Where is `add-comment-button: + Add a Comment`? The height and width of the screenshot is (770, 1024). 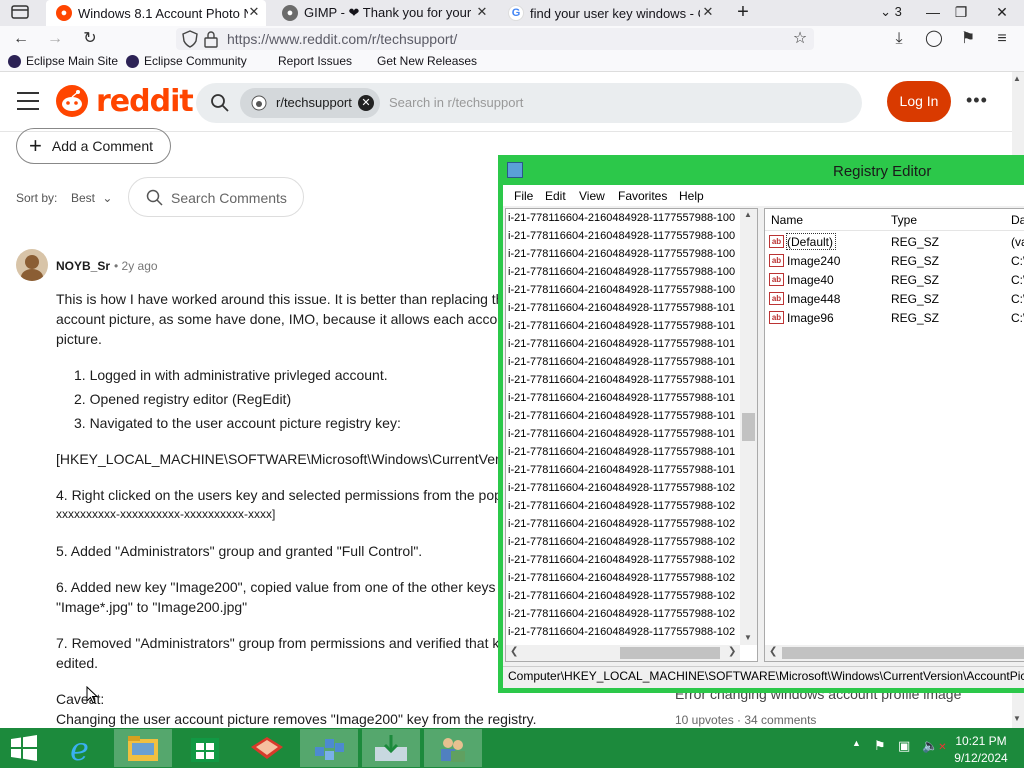 add-comment-button: + Add a Comment is located at coordinates (93, 146).